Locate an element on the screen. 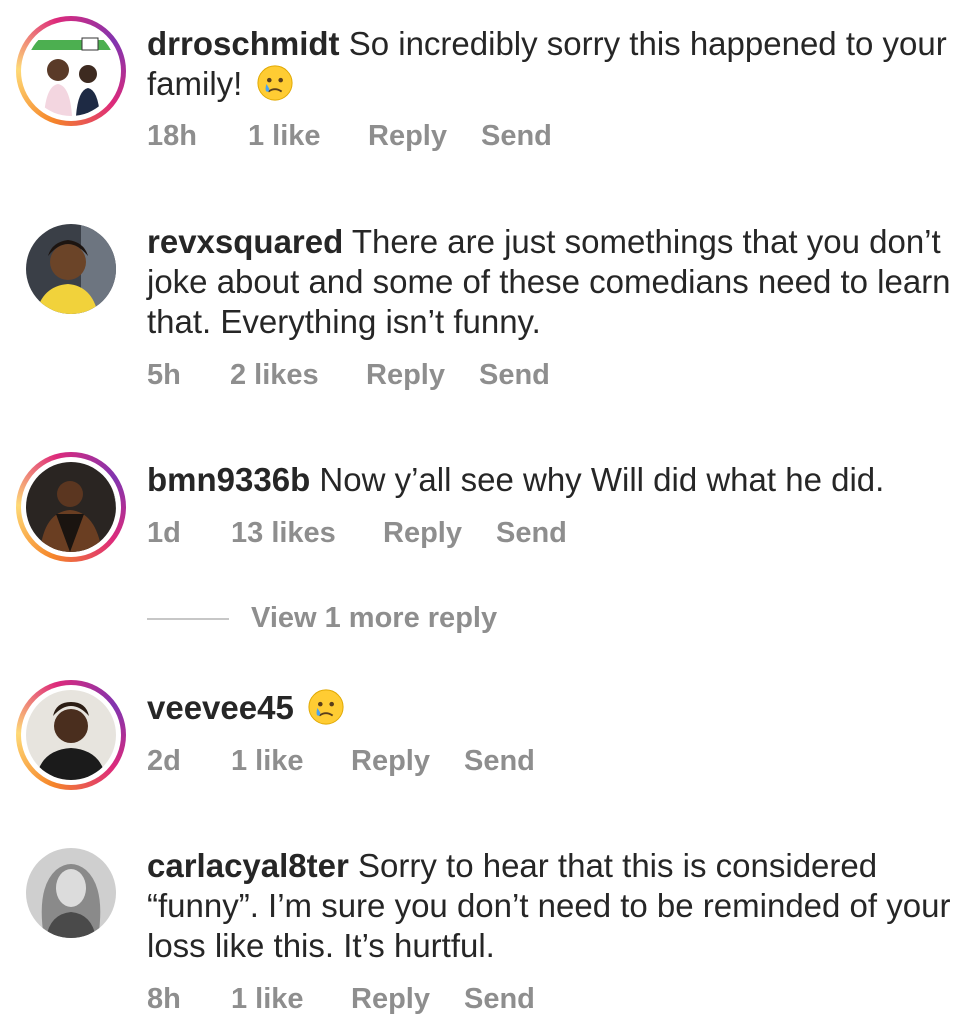 This screenshot has width=980, height=1031. comment-time: 2d is located at coordinates (164, 761).